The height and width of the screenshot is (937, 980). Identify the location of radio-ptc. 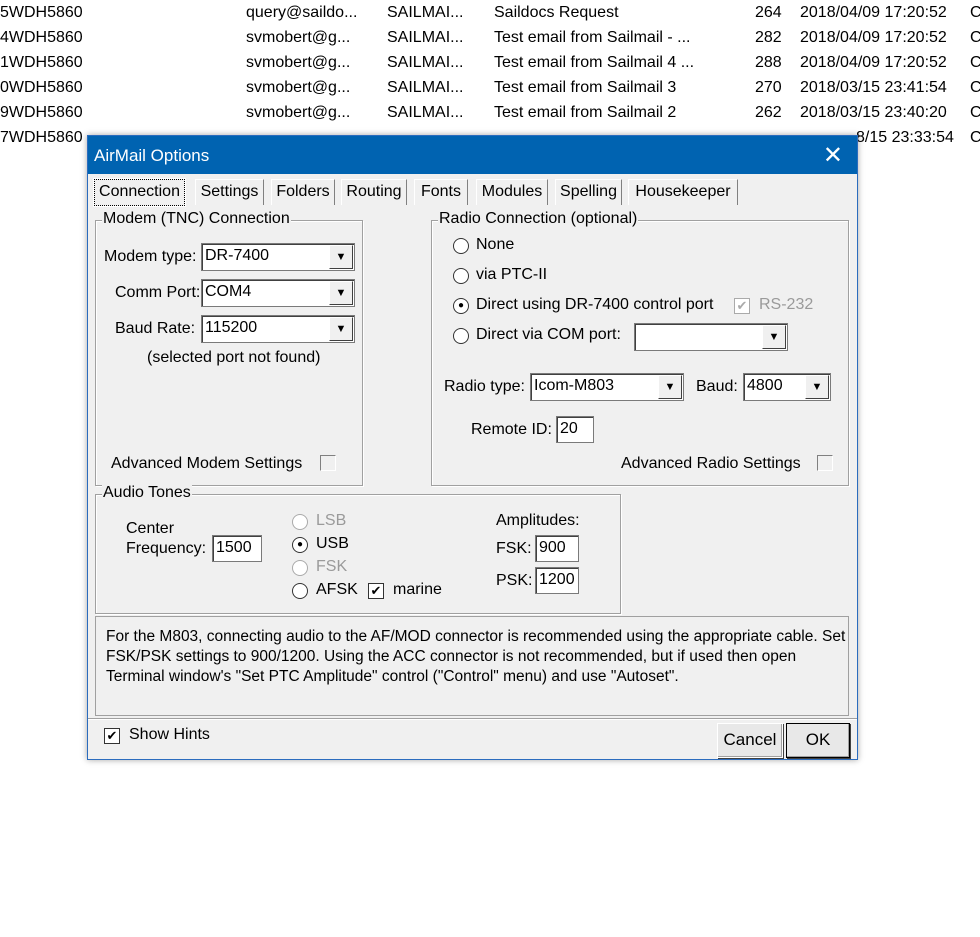
(461, 276).